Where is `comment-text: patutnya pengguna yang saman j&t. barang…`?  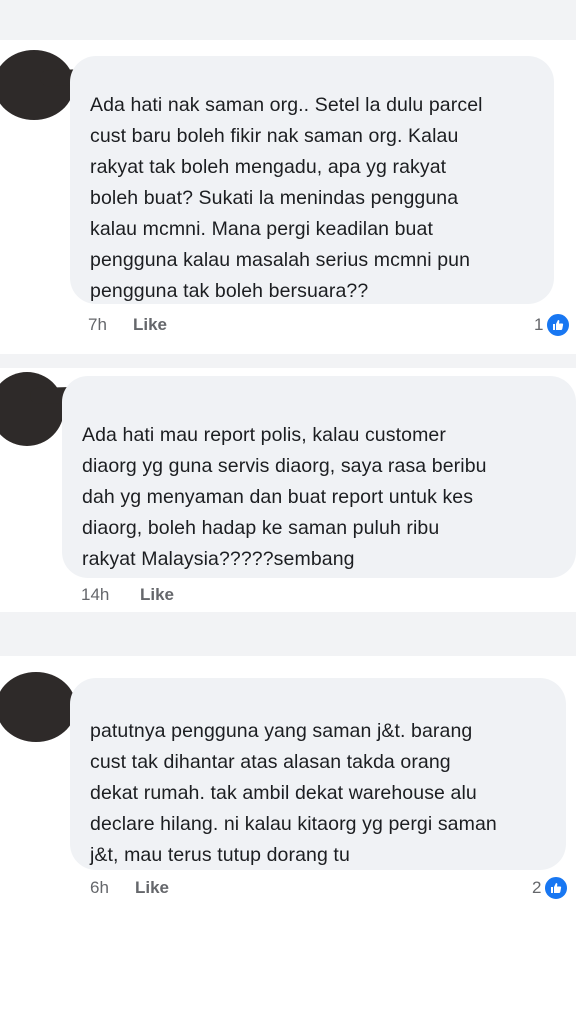 comment-text: patutnya pengguna yang saman j&t. barang… is located at coordinates (293, 793).